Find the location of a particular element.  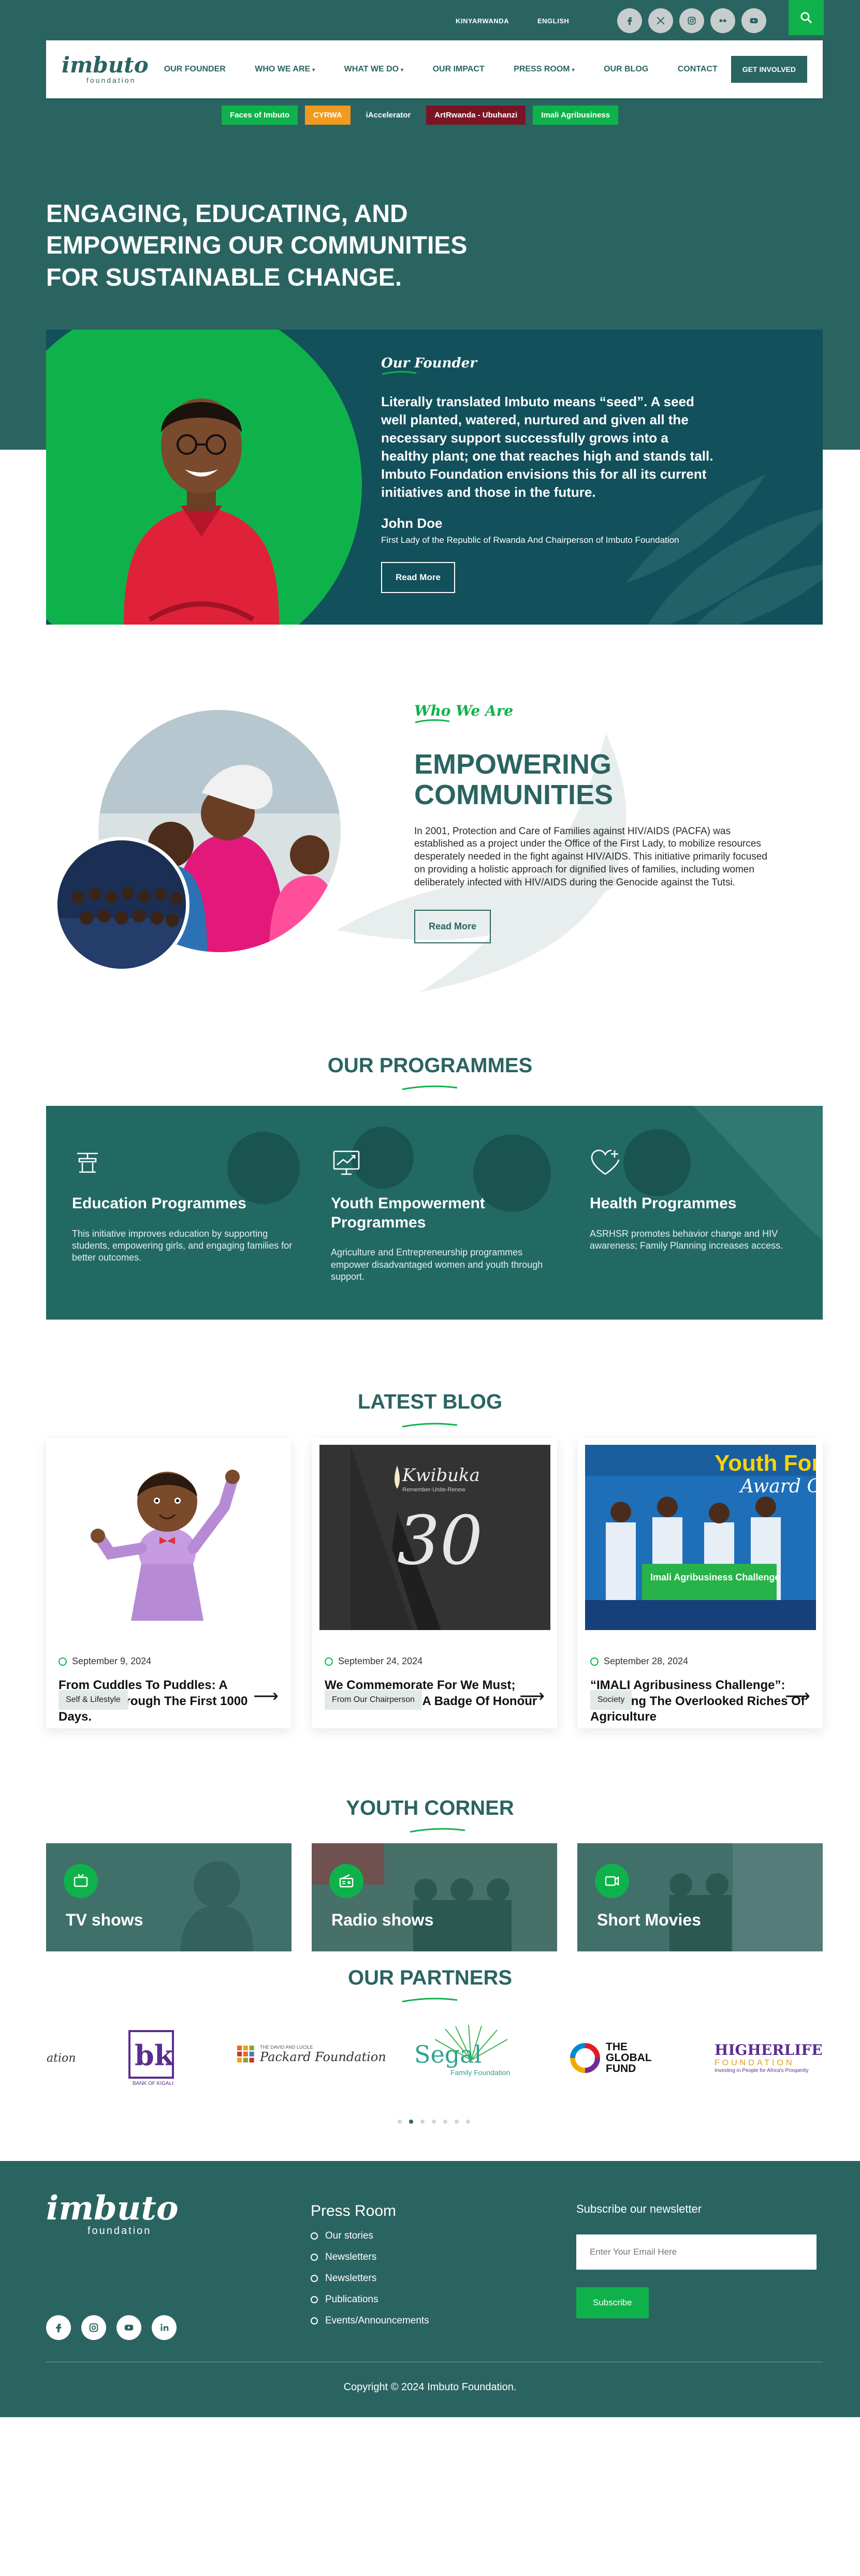

segal-name: Segal is located at coordinates (448, 2054).